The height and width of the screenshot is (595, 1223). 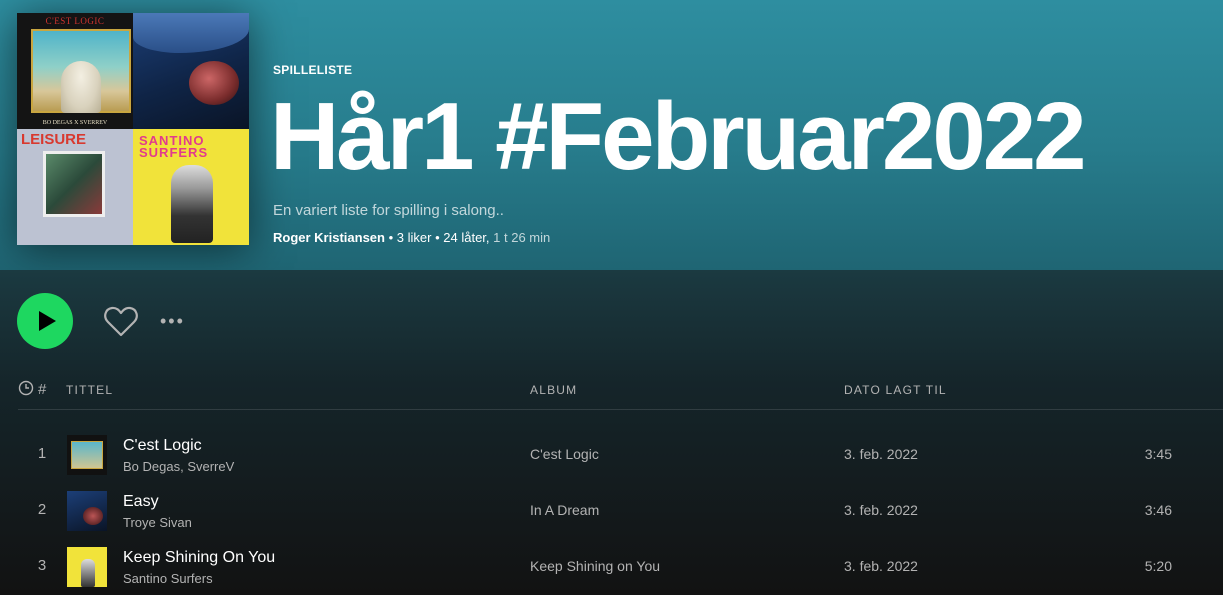 I want to click on track-title: C'est Logic, so click(x=162, y=446).